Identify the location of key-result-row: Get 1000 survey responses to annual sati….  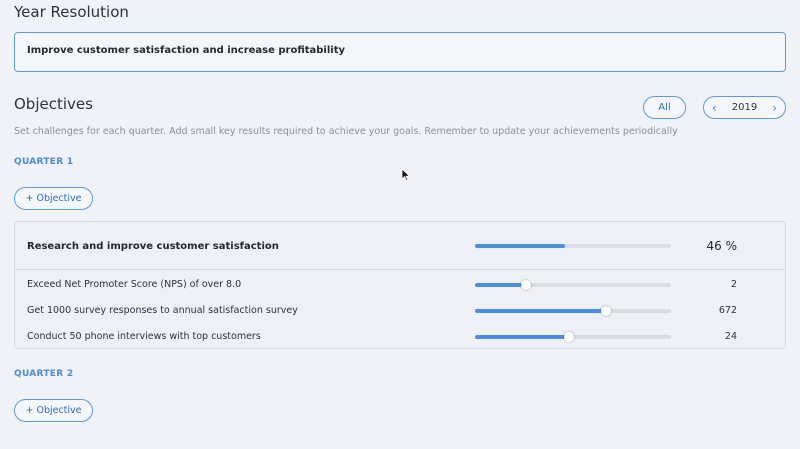
(400, 311).